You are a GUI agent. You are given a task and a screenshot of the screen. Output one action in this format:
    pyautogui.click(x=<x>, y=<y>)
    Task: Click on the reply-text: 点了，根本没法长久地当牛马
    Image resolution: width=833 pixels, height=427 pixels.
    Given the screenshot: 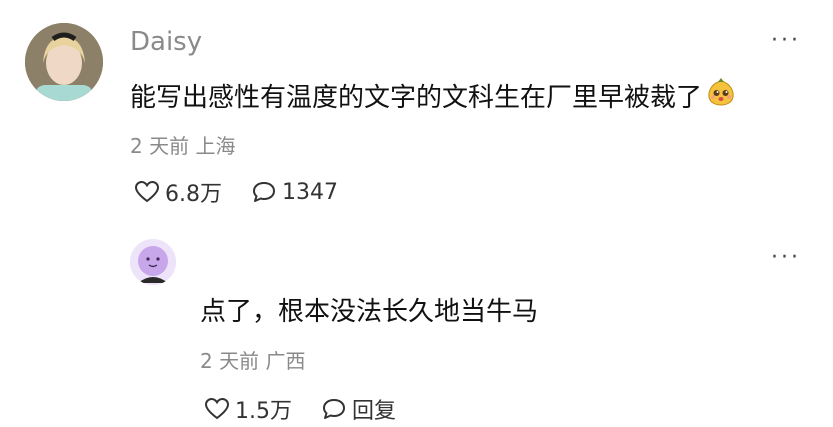 What is the action you would take?
    pyautogui.click(x=369, y=312)
    